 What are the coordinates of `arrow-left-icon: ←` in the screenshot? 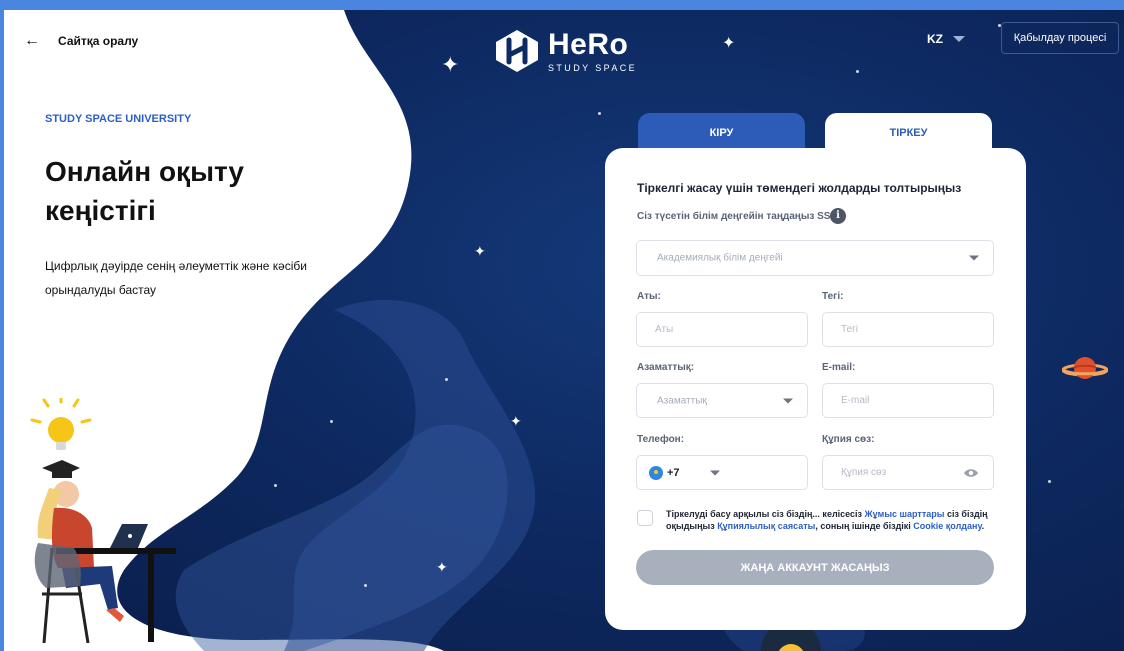 It's located at (32, 40).